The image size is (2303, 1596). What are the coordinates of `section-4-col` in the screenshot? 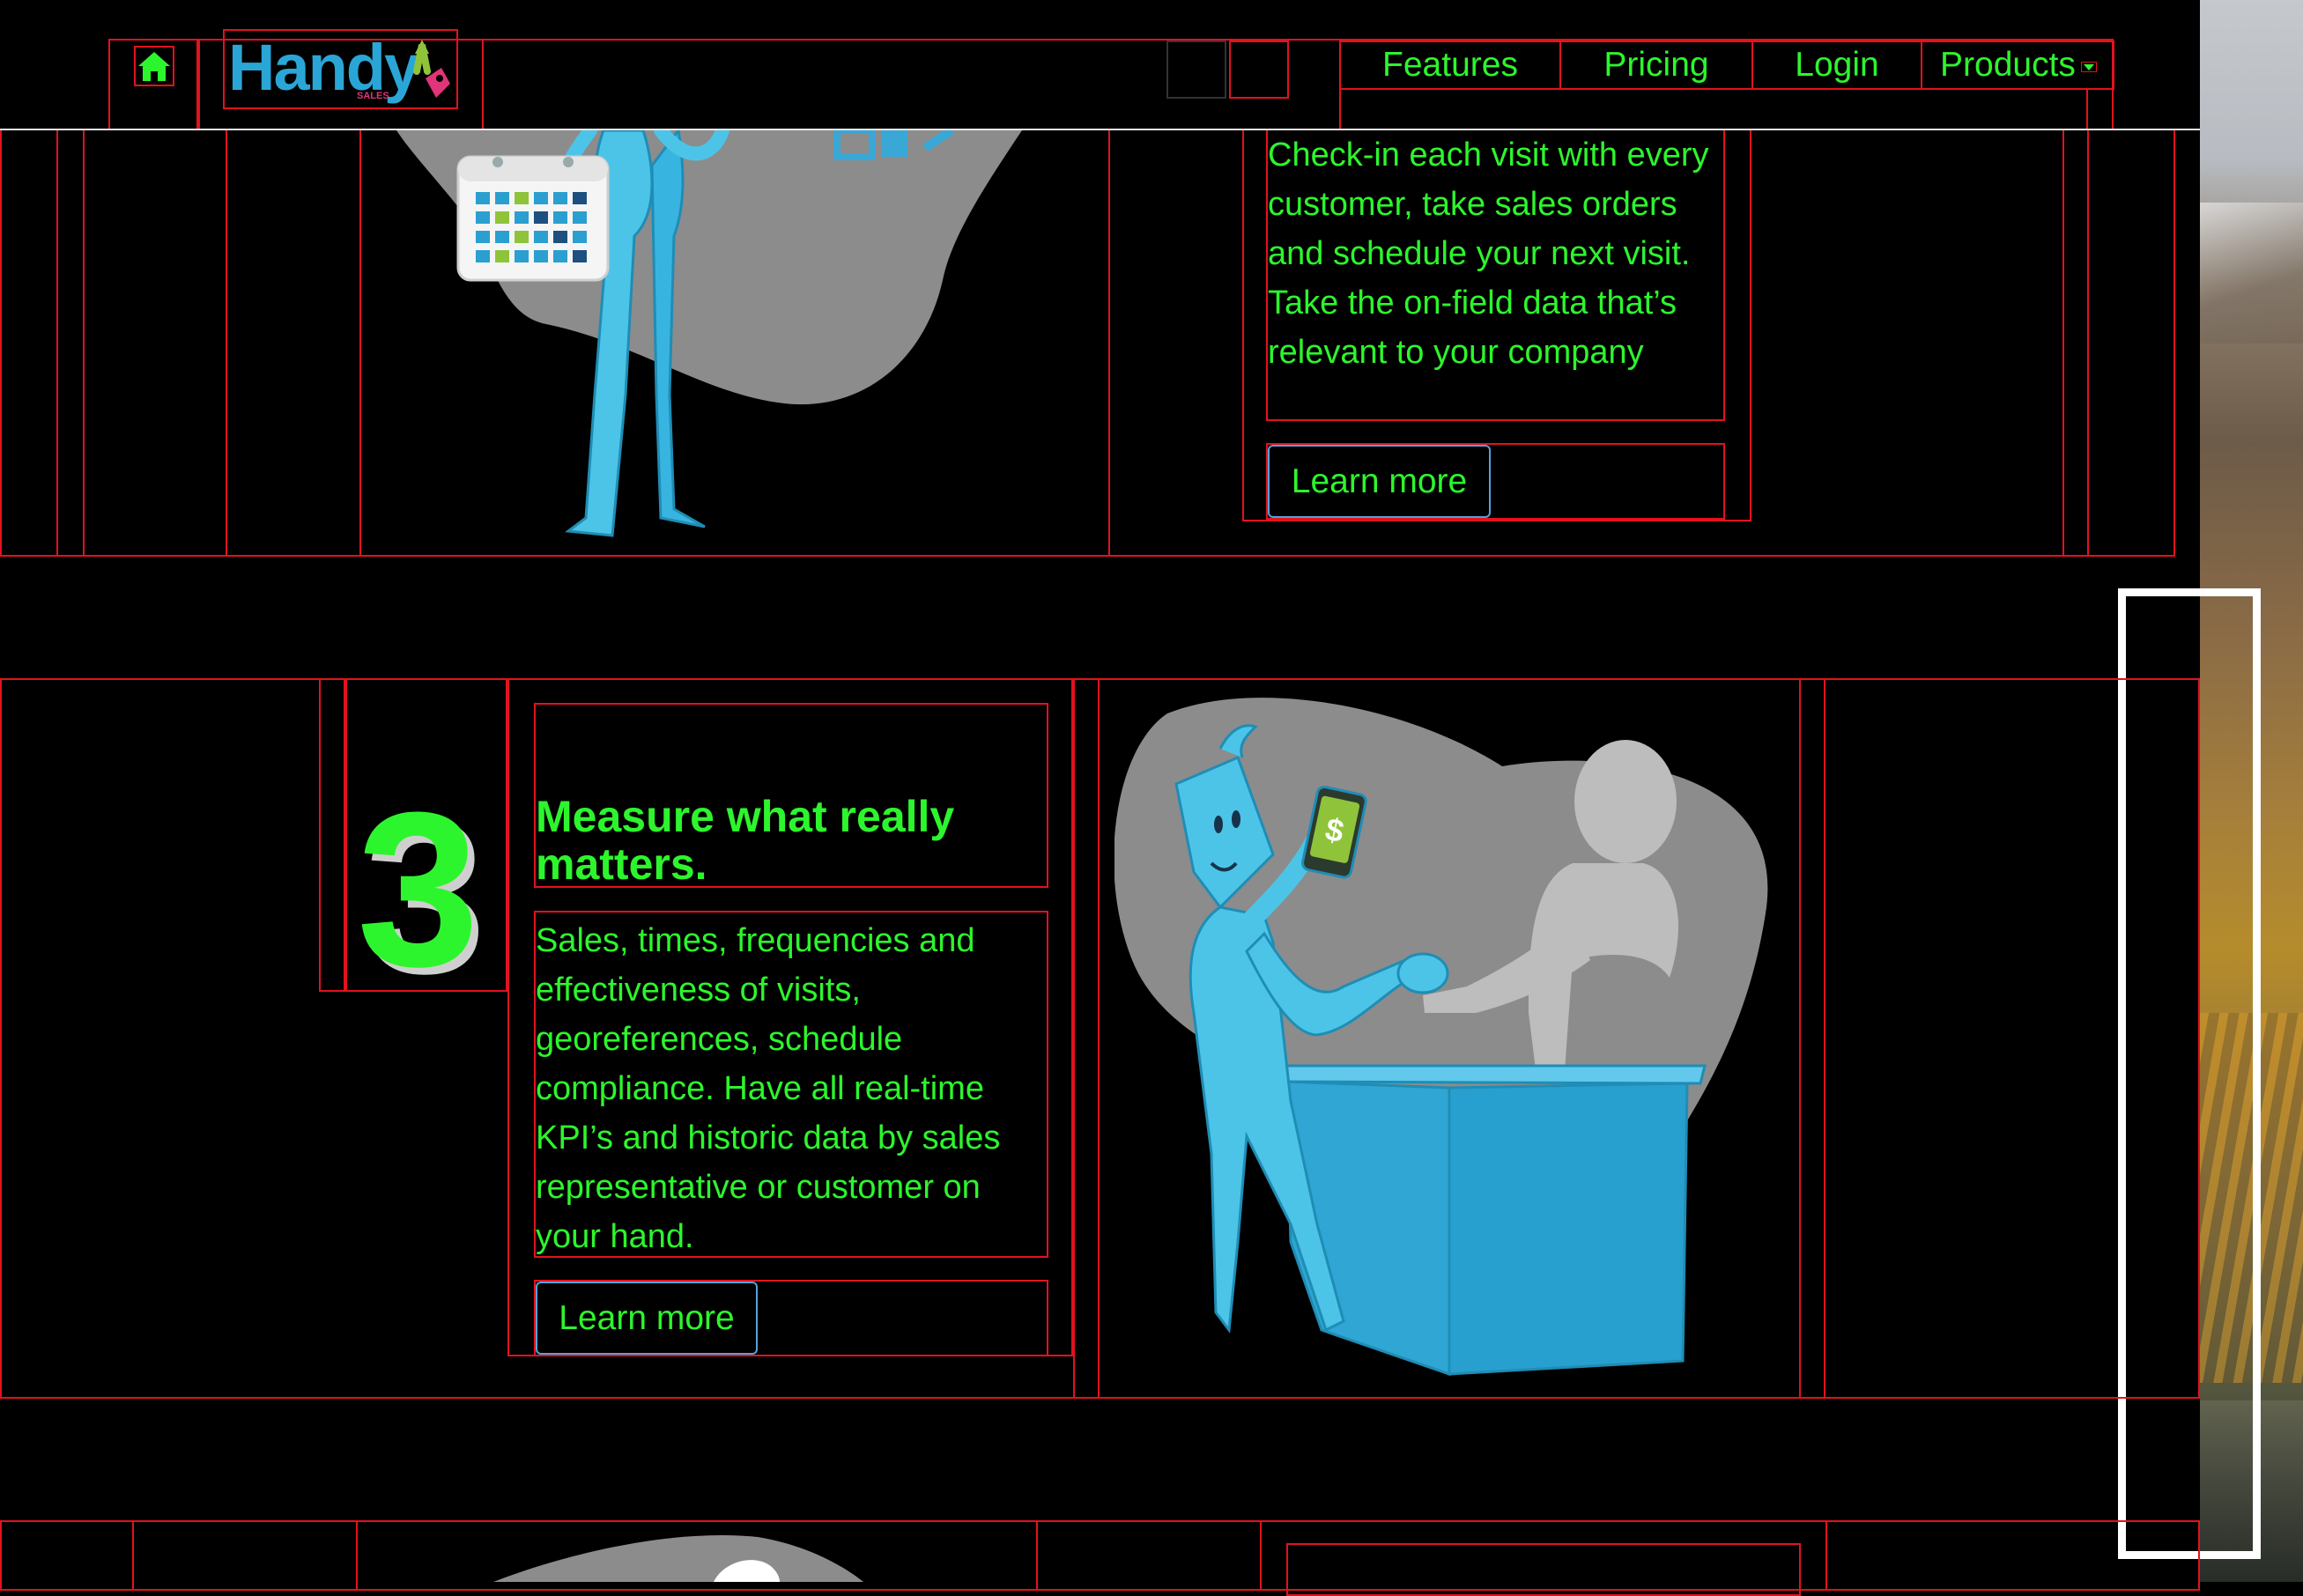 It's located at (245, 1555).